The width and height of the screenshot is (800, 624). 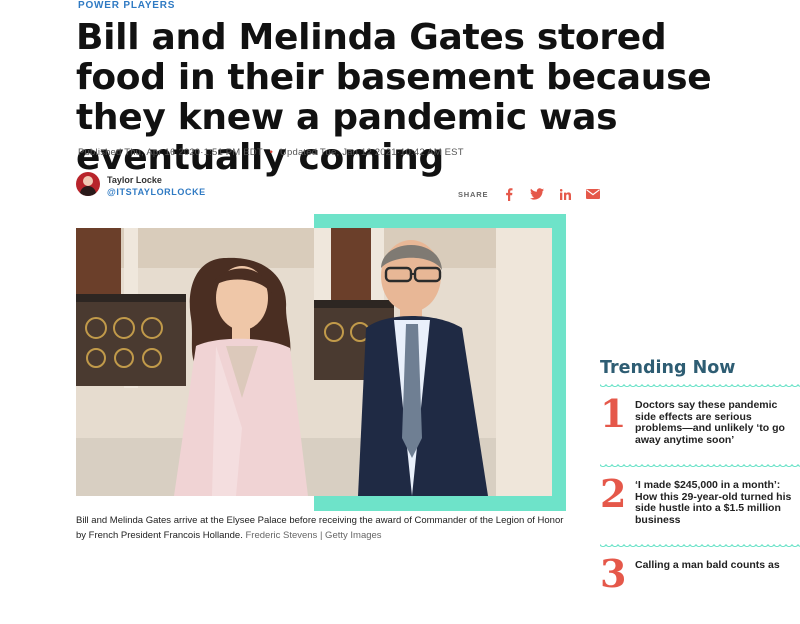 I want to click on author-avatar, so click(x=88, y=184).